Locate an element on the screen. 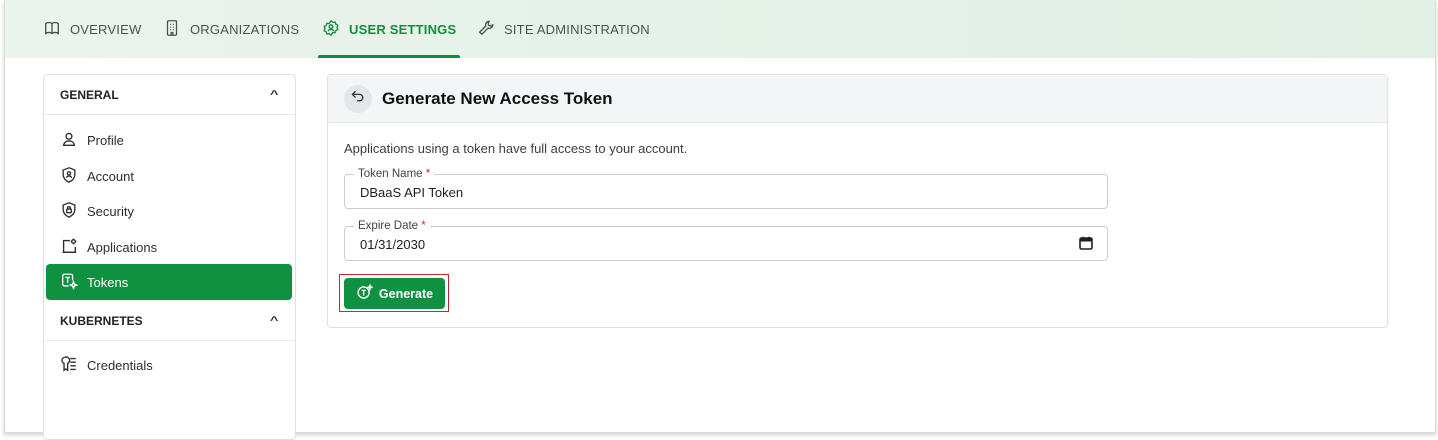 The image size is (1438, 440). sidebar-item-label: Applications is located at coordinates (122, 247).